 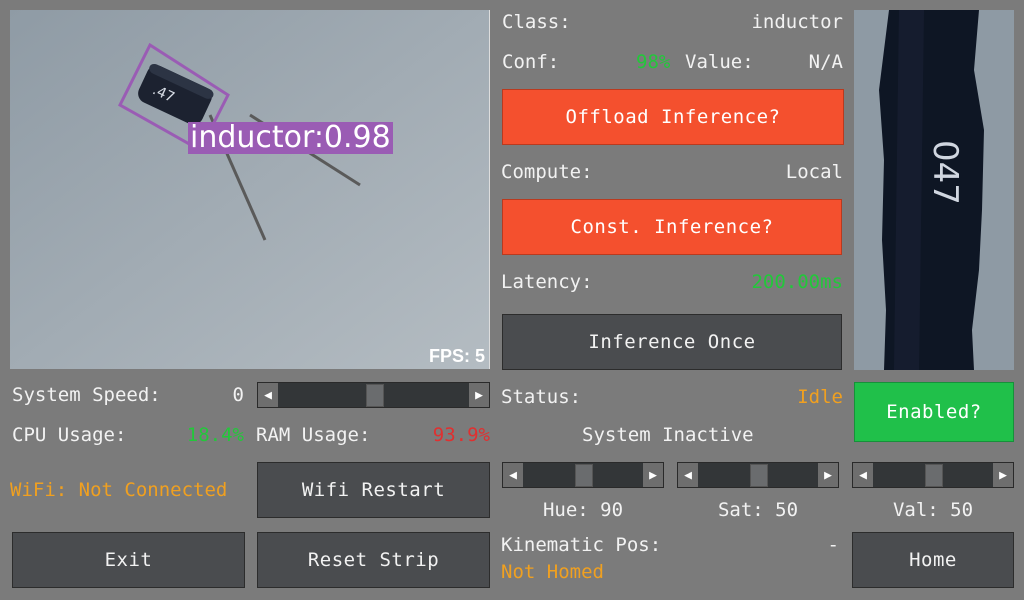 I want to click on system-speed-slider: ◀ ▶, so click(x=373, y=395).